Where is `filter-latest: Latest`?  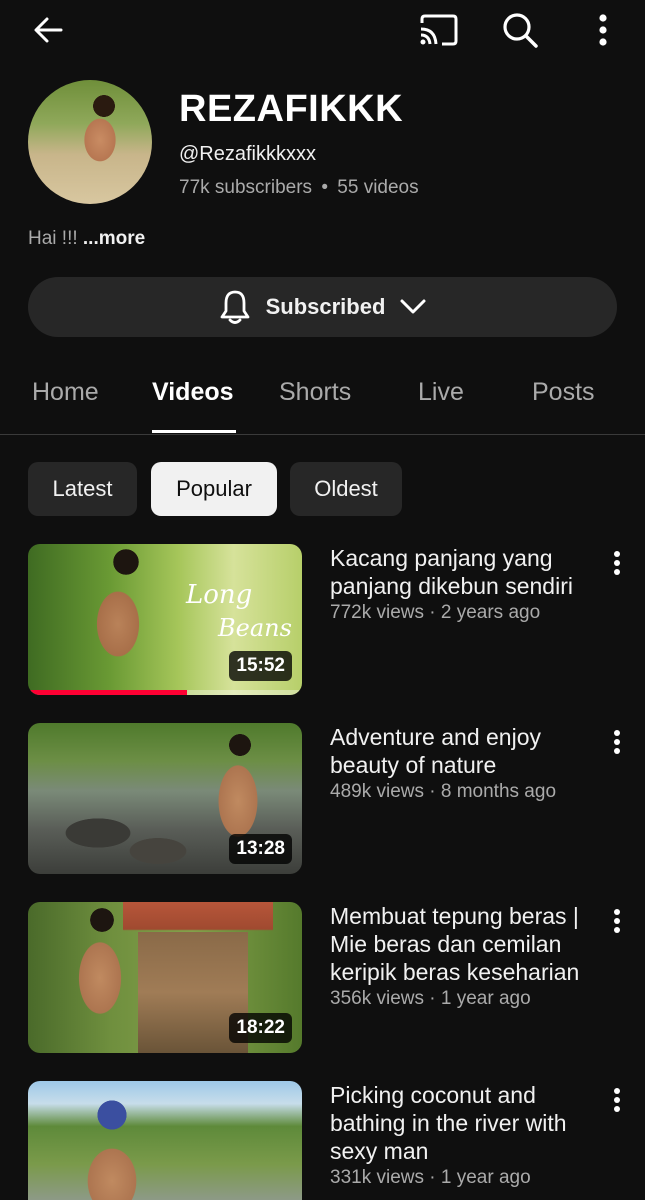
filter-latest: Latest is located at coordinates (82, 489).